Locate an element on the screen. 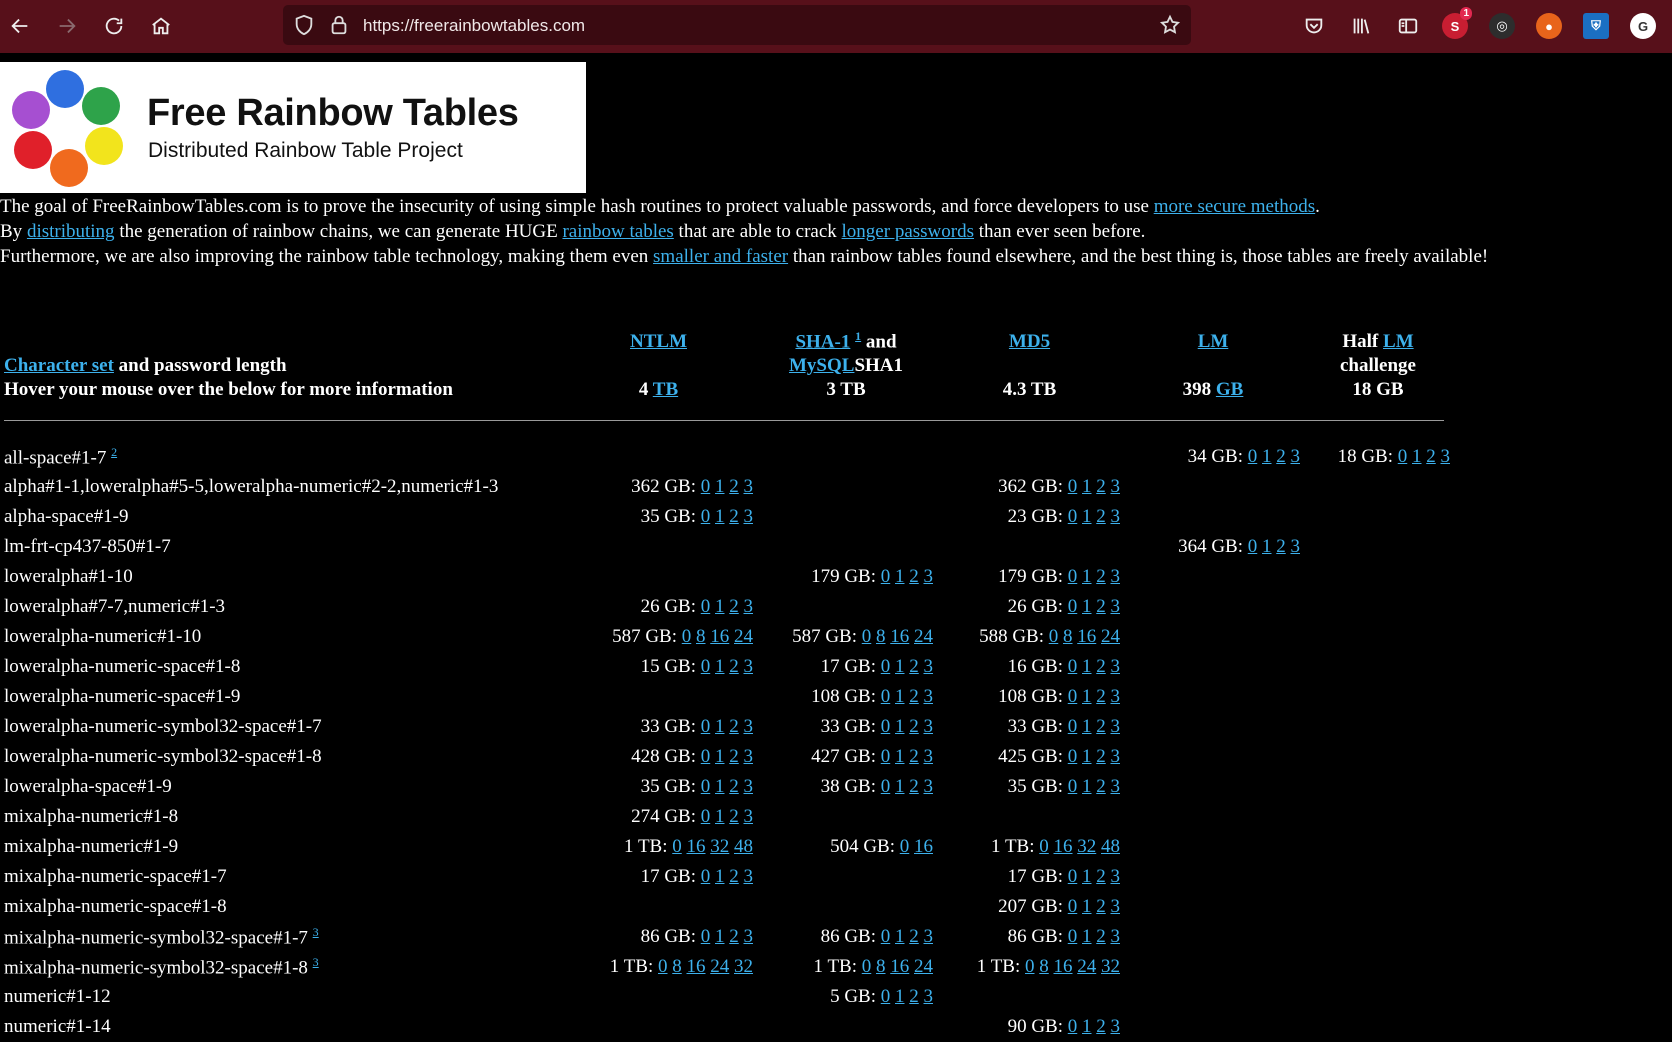  charset-name: numeric#1-12 is located at coordinates (281, 997).